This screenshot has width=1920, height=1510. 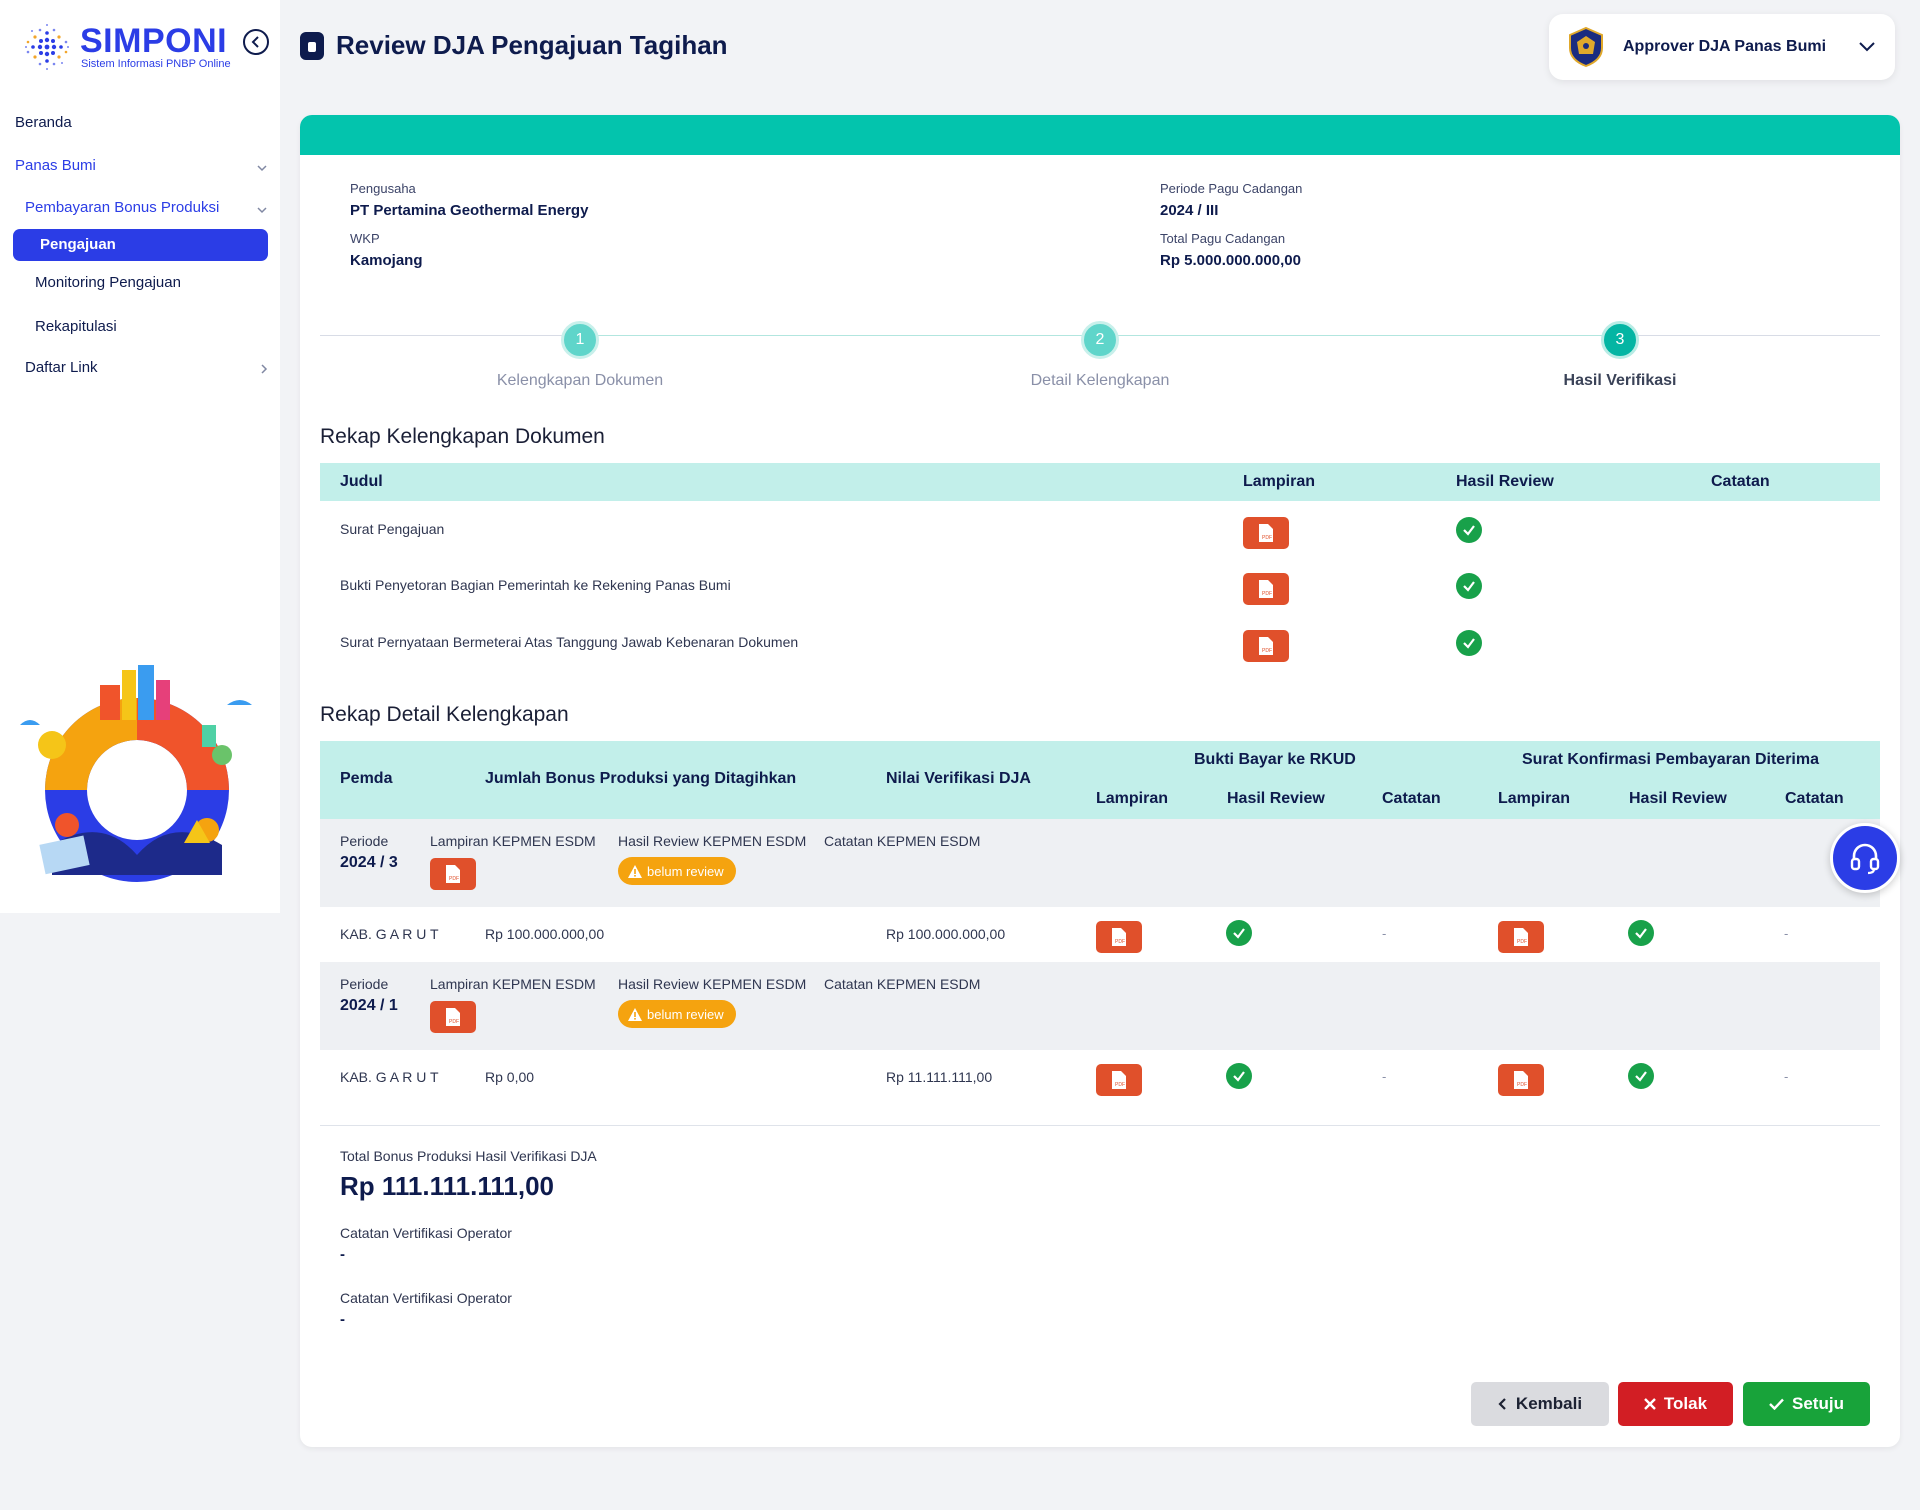 I want to click on col-lampiran: Lampiran, so click(x=1279, y=481).